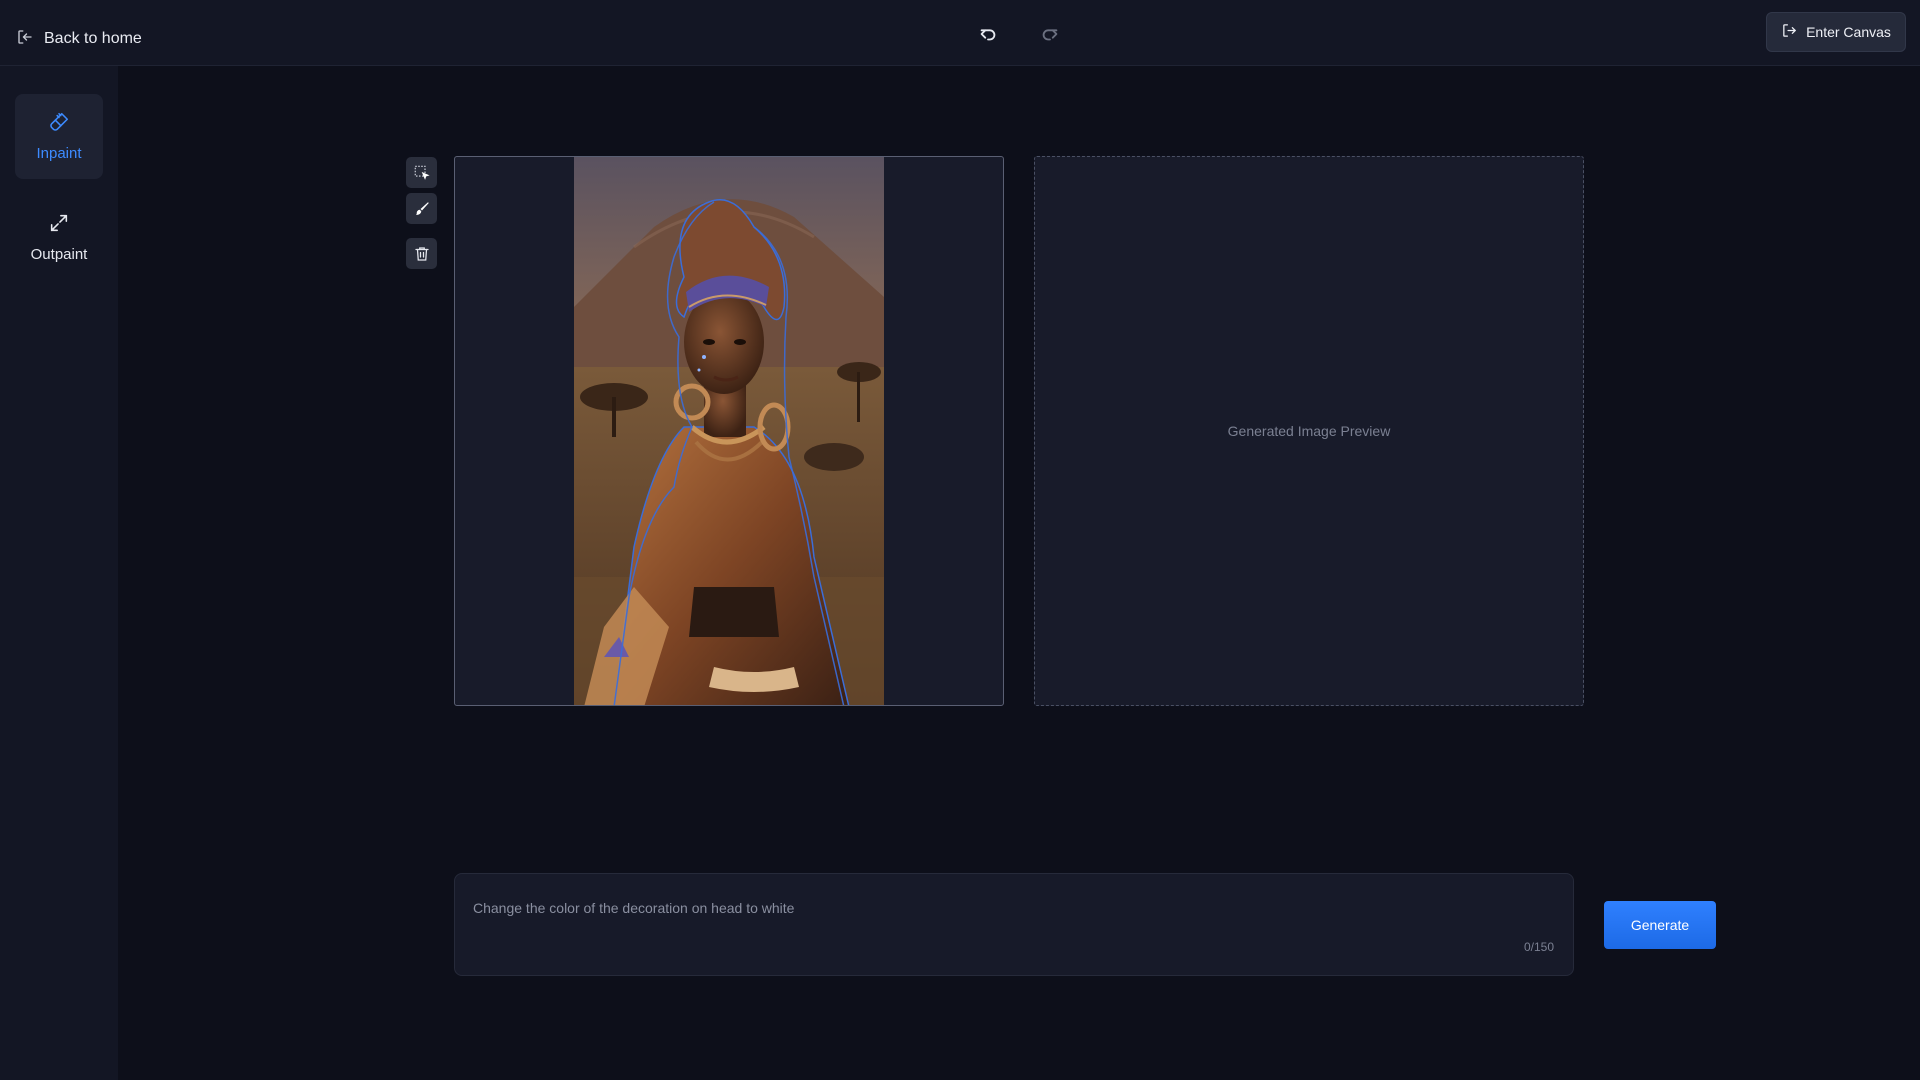  I want to click on exit-icon, so click(25, 39).